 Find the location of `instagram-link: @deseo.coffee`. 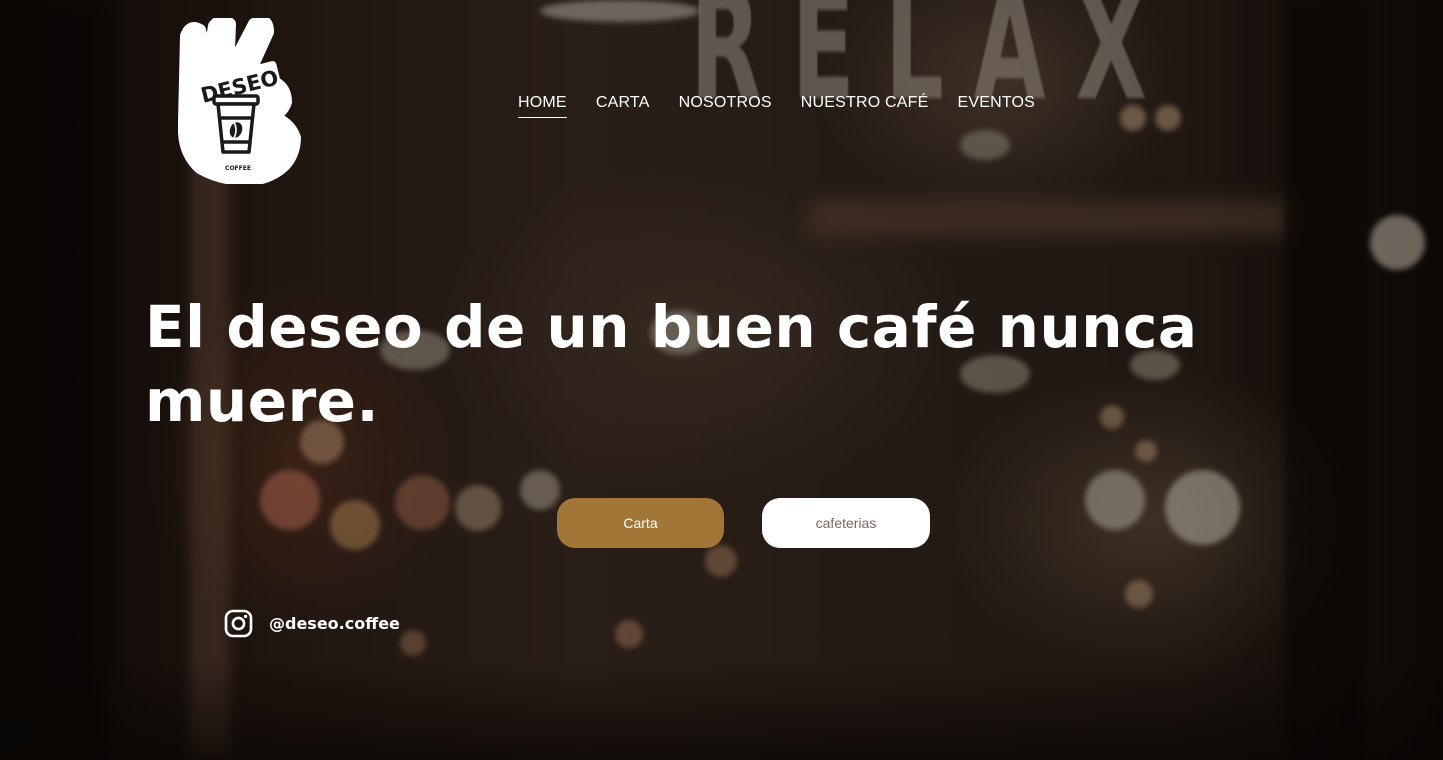

instagram-link: @deseo.coffee is located at coordinates (312, 623).